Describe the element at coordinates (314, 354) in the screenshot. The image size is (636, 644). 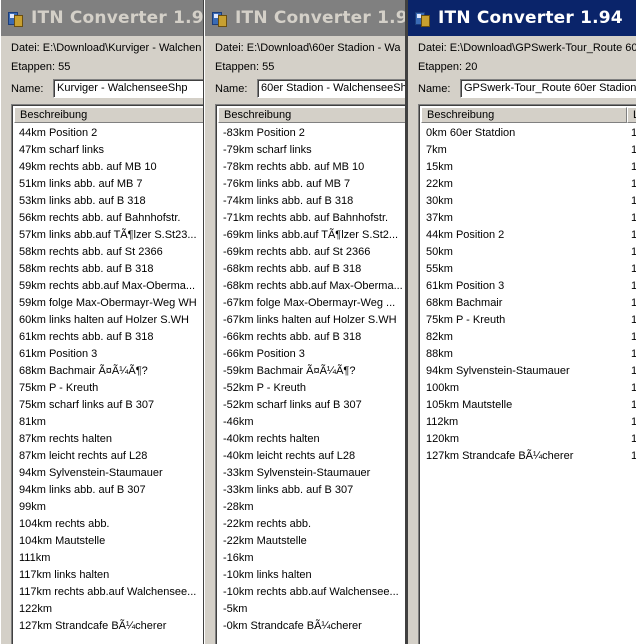
I see `list-item: -66km Position 3` at that location.